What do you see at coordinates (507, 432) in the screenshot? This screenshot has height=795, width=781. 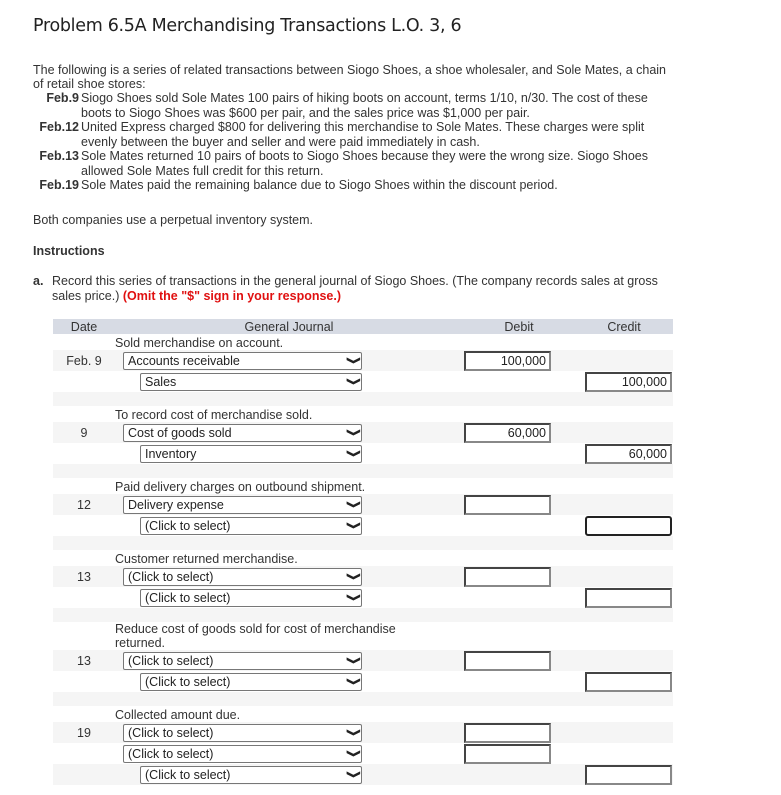 I see `debit-input: 60,000` at bounding box center [507, 432].